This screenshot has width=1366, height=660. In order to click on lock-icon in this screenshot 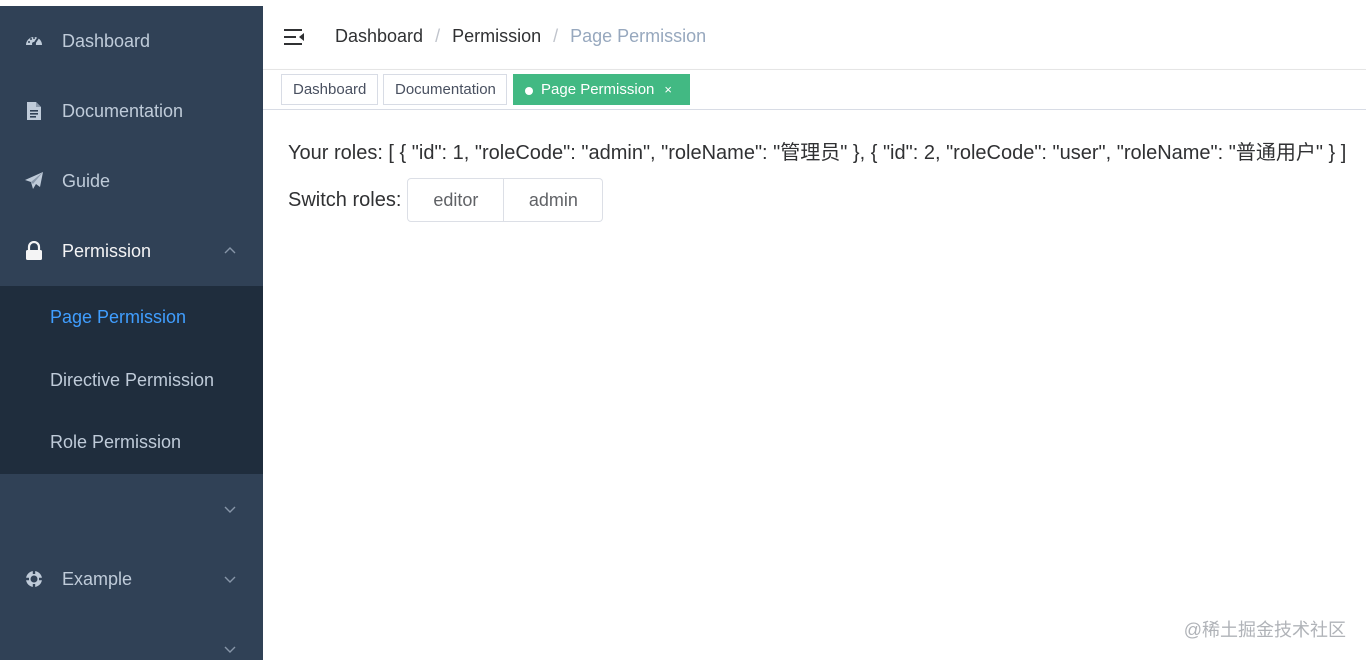, I will do `click(34, 251)`.